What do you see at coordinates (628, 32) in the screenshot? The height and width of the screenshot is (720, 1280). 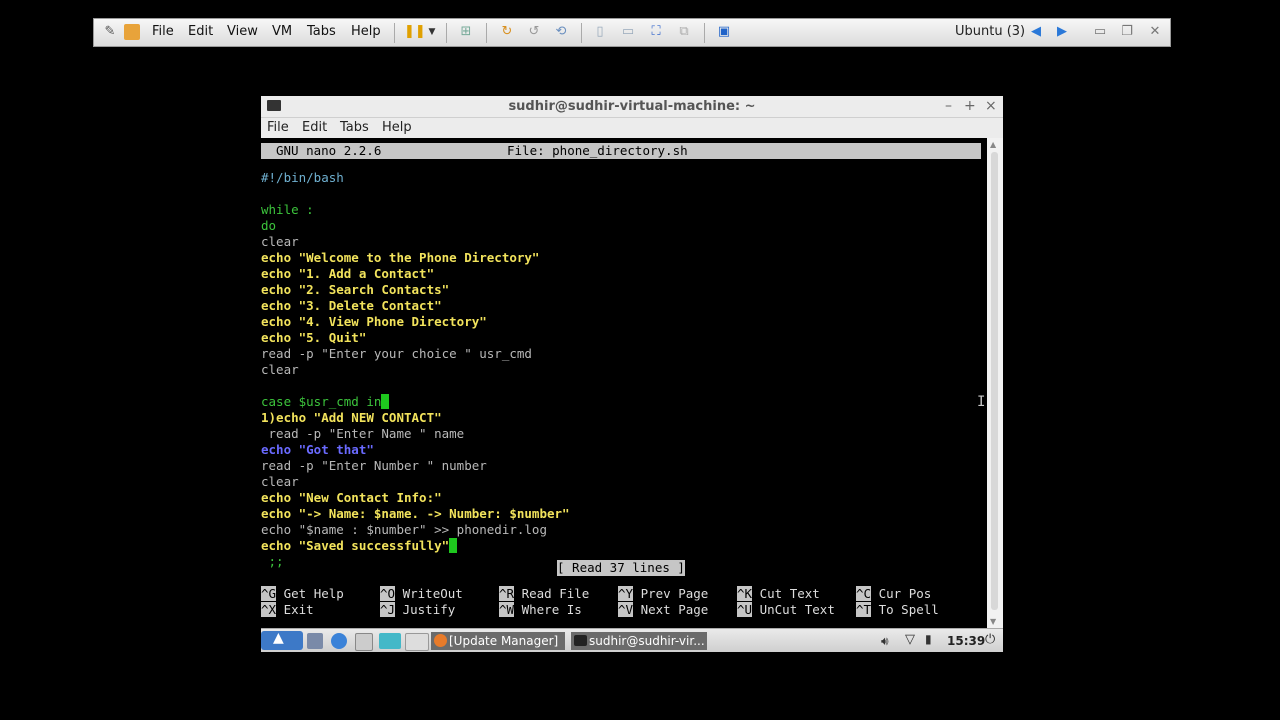 I see `thumbnails-icon: ▭` at bounding box center [628, 32].